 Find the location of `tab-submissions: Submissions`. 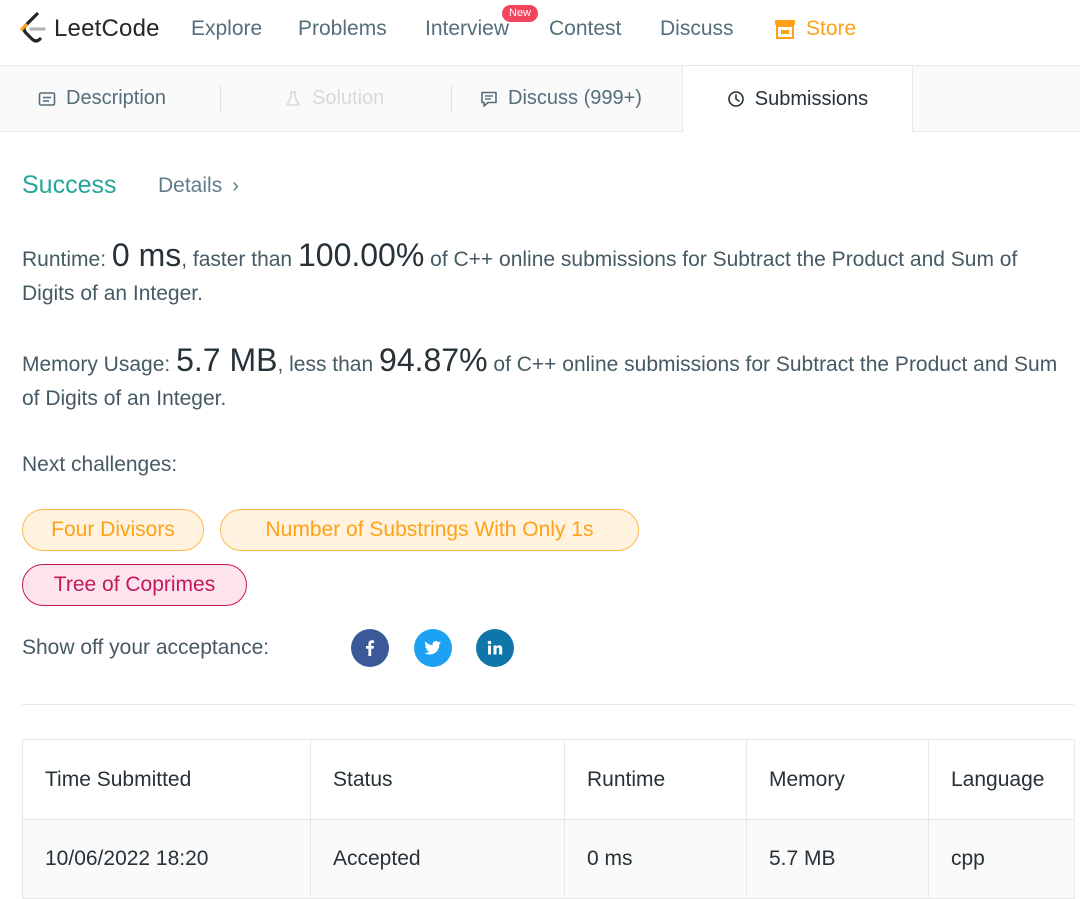

tab-submissions: Submissions is located at coordinates (797, 99).